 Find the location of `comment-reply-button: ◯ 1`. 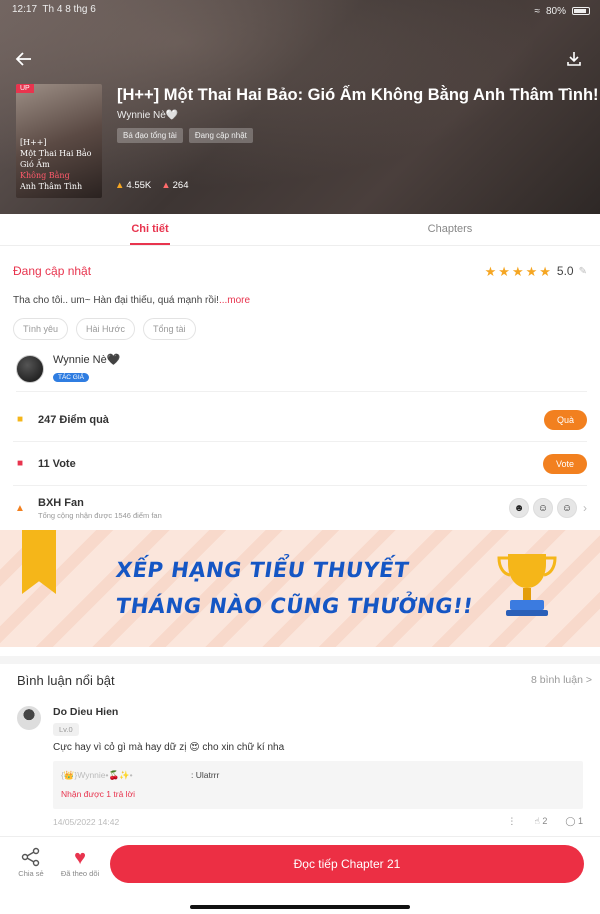

comment-reply-button: ◯ 1 is located at coordinates (574, 821).